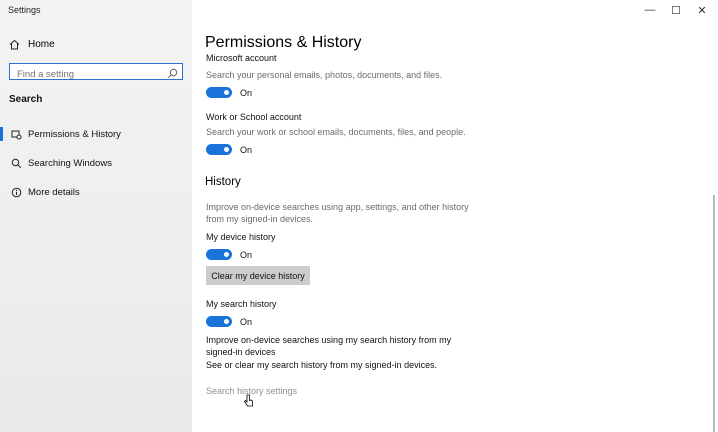  I want to click on sidebar-item-more-details: More details, so click(96, 192).